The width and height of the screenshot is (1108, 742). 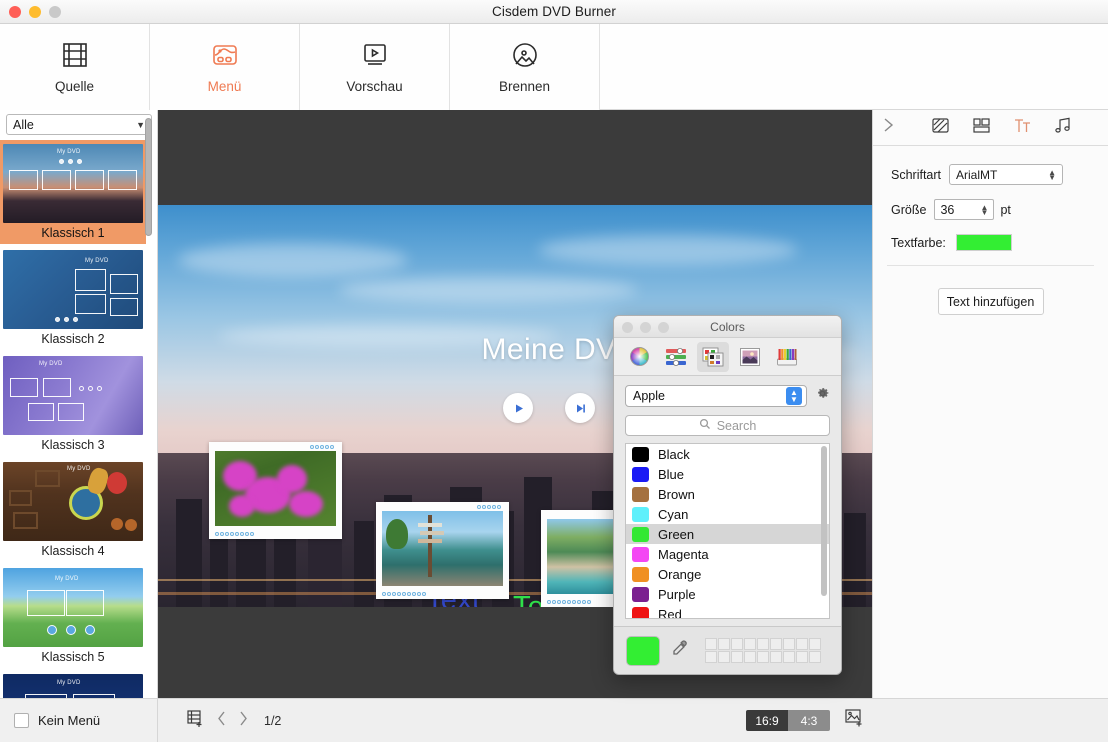 What do you see at coordinates (75, 67) in the screenshot?
I see `toolbar-item-quelle: Quelle` at bounding box center [75, 67].